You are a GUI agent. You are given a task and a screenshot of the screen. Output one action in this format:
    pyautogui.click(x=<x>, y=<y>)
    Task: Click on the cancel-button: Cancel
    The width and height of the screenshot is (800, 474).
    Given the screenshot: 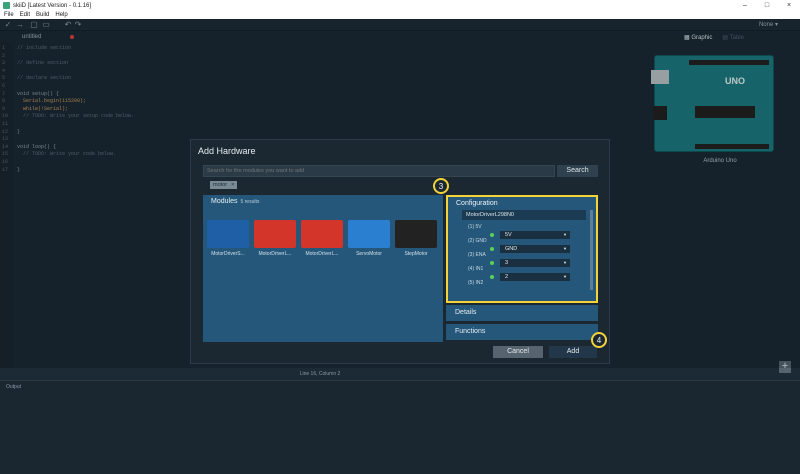 What is the action you would take?
    pyautogui.click(x=518, y=352)
    